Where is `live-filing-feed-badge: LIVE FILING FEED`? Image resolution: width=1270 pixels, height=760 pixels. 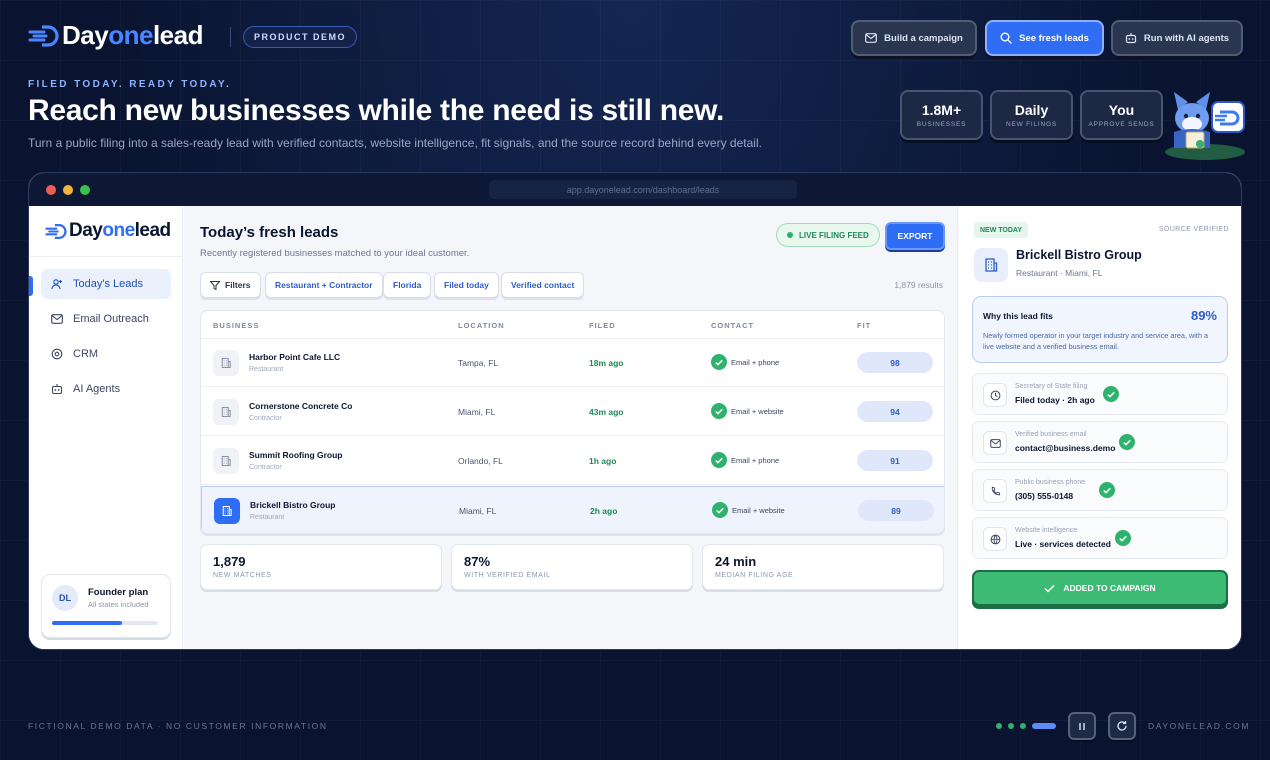
live-filing-feed-badge: LIVE FILING FEED is located at coordinates (828, 235).